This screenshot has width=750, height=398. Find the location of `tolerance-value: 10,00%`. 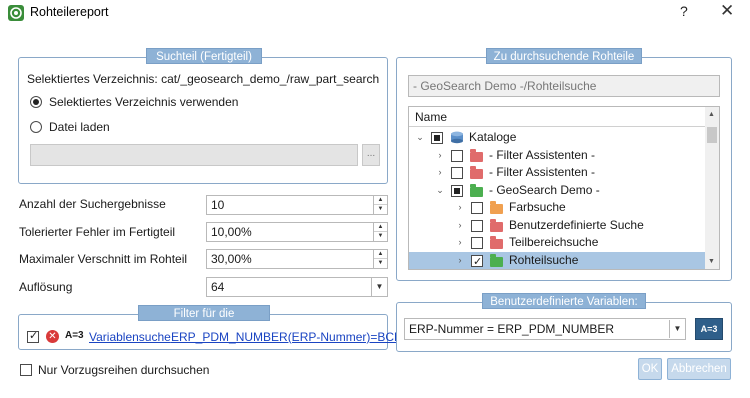

tolerance-value: 10,00% is located at coordinates (231, 232).